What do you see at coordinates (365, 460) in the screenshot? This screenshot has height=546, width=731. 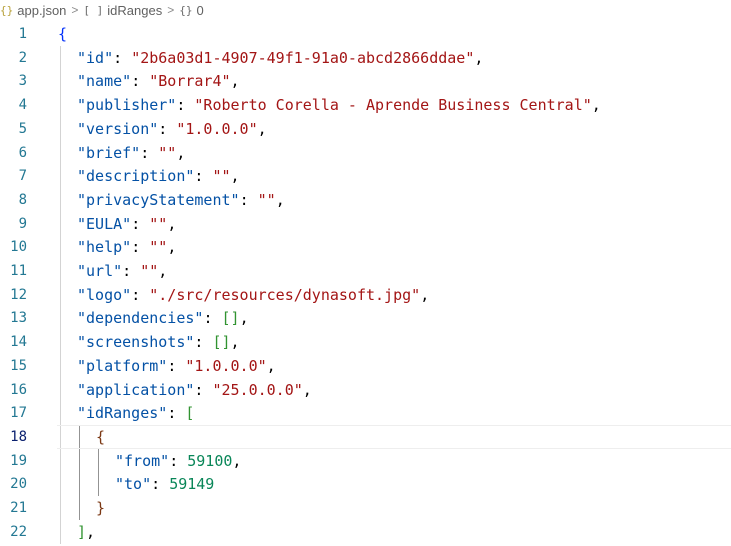 I see `code-line: 19 "from": 59100,` at bounding box center [365, 460].